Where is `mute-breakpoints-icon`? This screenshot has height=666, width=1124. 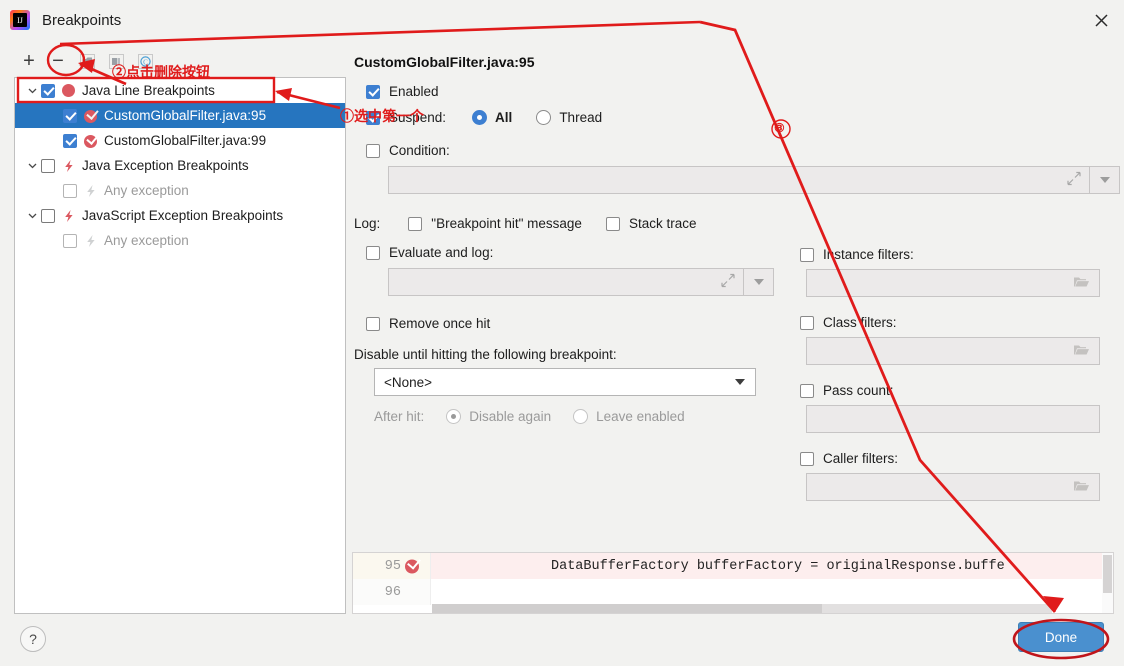 mute-breakpoints-icon is located at coordinates (87, 61).